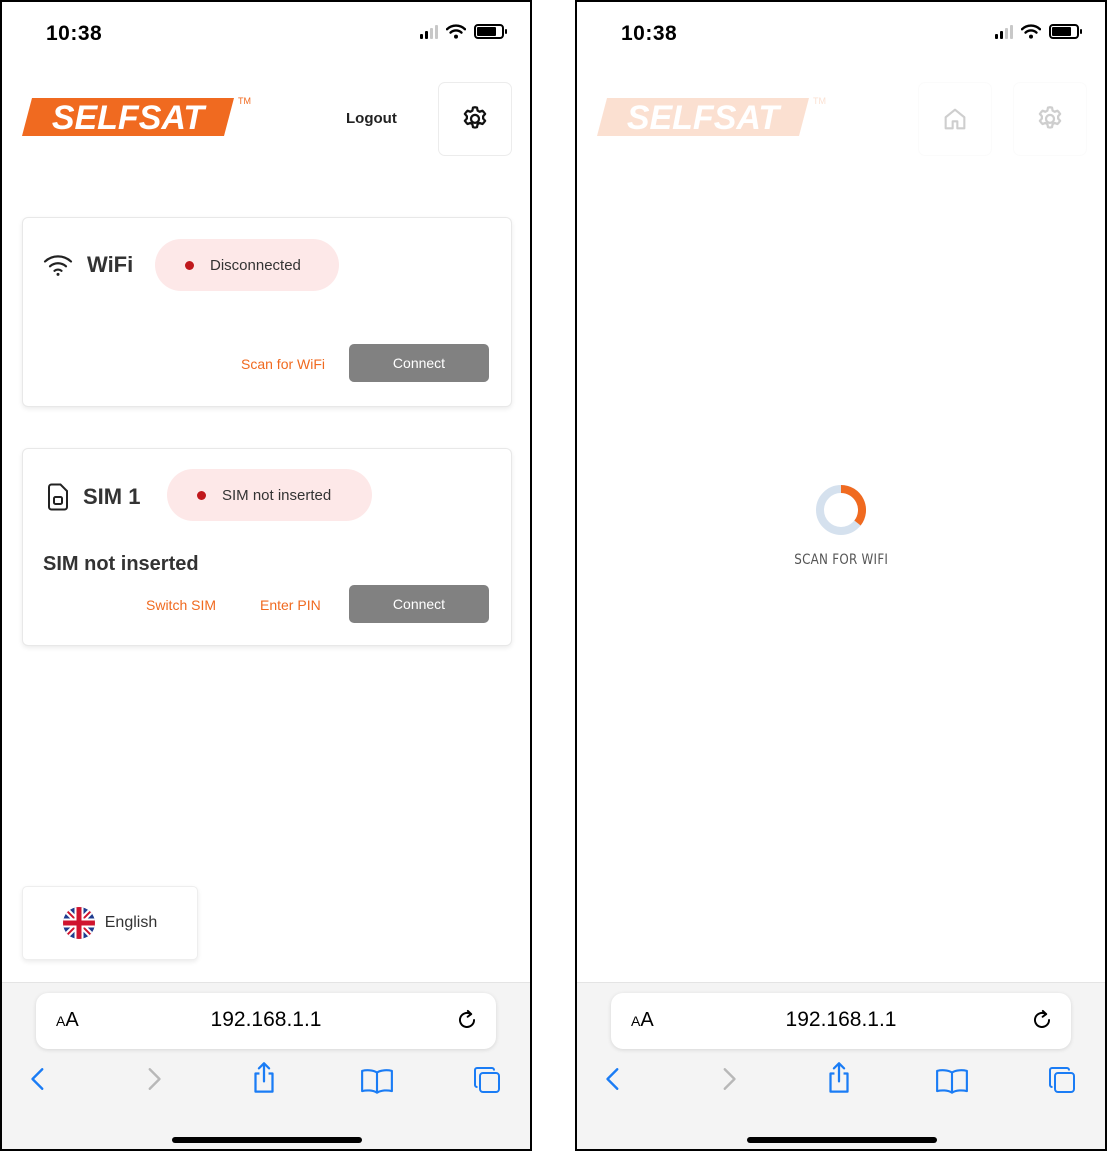 Image resolution: width=1107 pixels, height=1151 pixels. Describe the element at coordinates (841, 510) in the screenshot. I see `loading-spinner-icon` at that location.